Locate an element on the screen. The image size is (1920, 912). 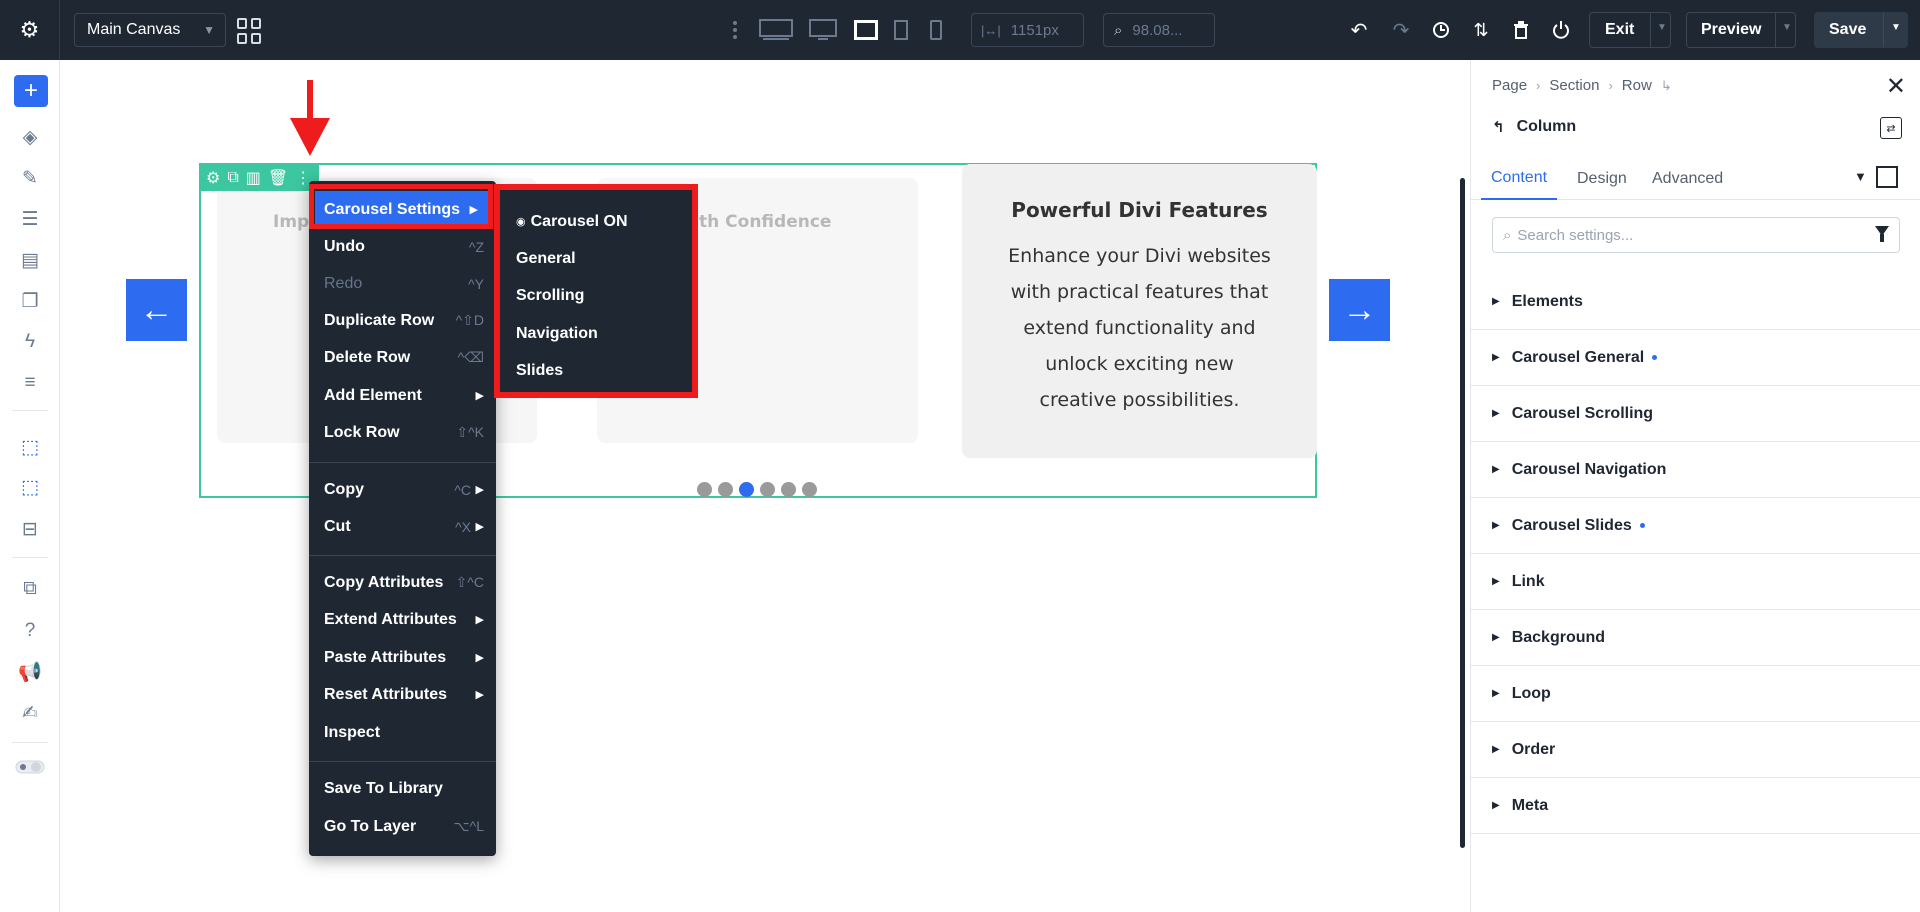
save-dropdown-icon: ▼ is located at coordinates (1896, 27).